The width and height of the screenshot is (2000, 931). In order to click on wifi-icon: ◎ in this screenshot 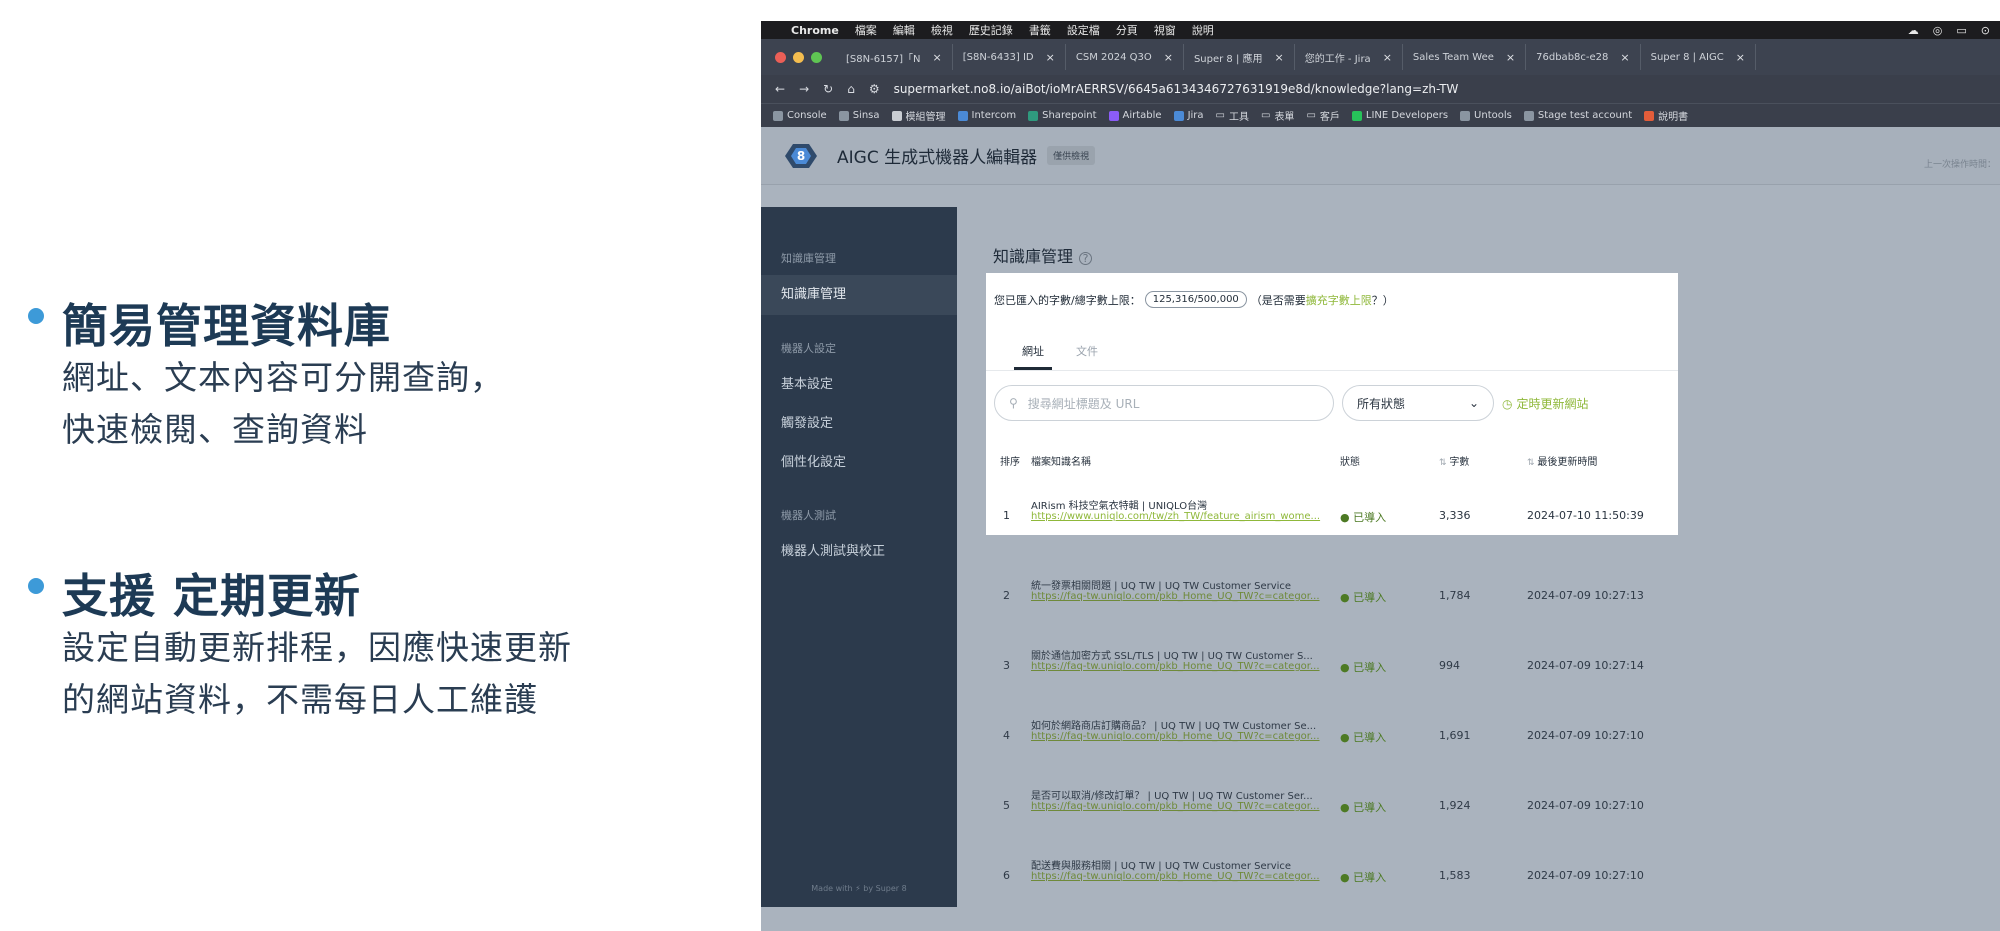, I will do `click(1938, 30)`.